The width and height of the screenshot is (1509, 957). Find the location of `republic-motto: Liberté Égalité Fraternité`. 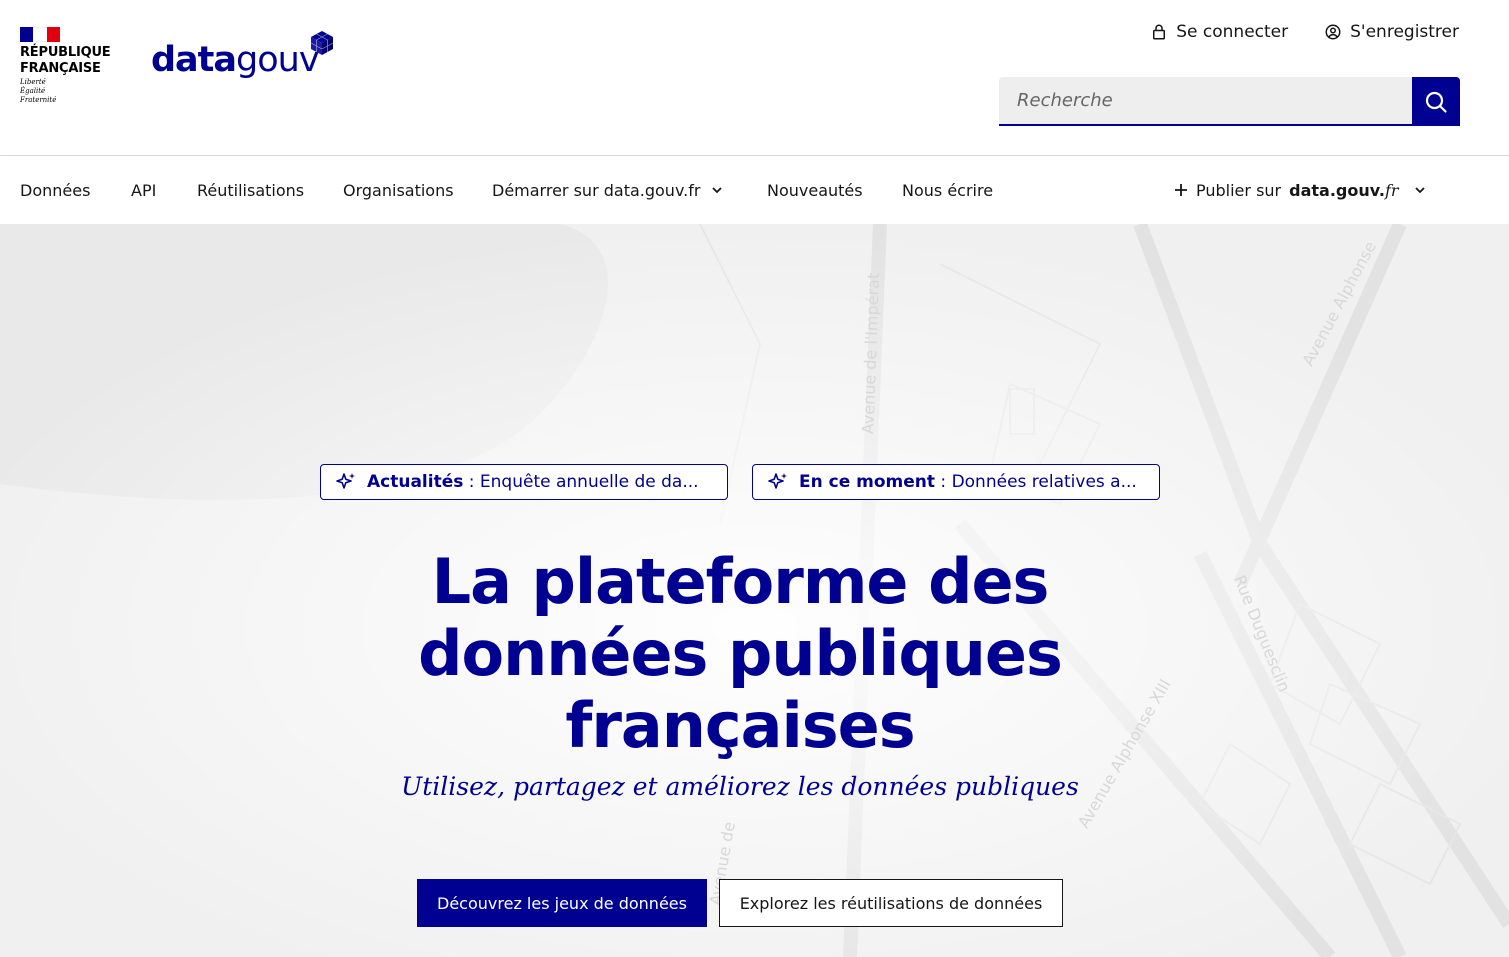

republic-motto: Liberté Égalité Fraternité is located at coordinates (70, 91).